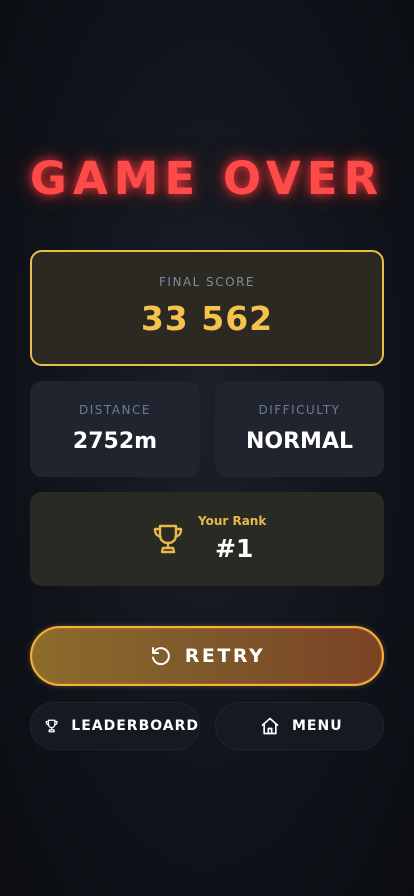 This screenshot has width=414, height=896. I want to click on final-score-value: 33 562, so click(207, 318).